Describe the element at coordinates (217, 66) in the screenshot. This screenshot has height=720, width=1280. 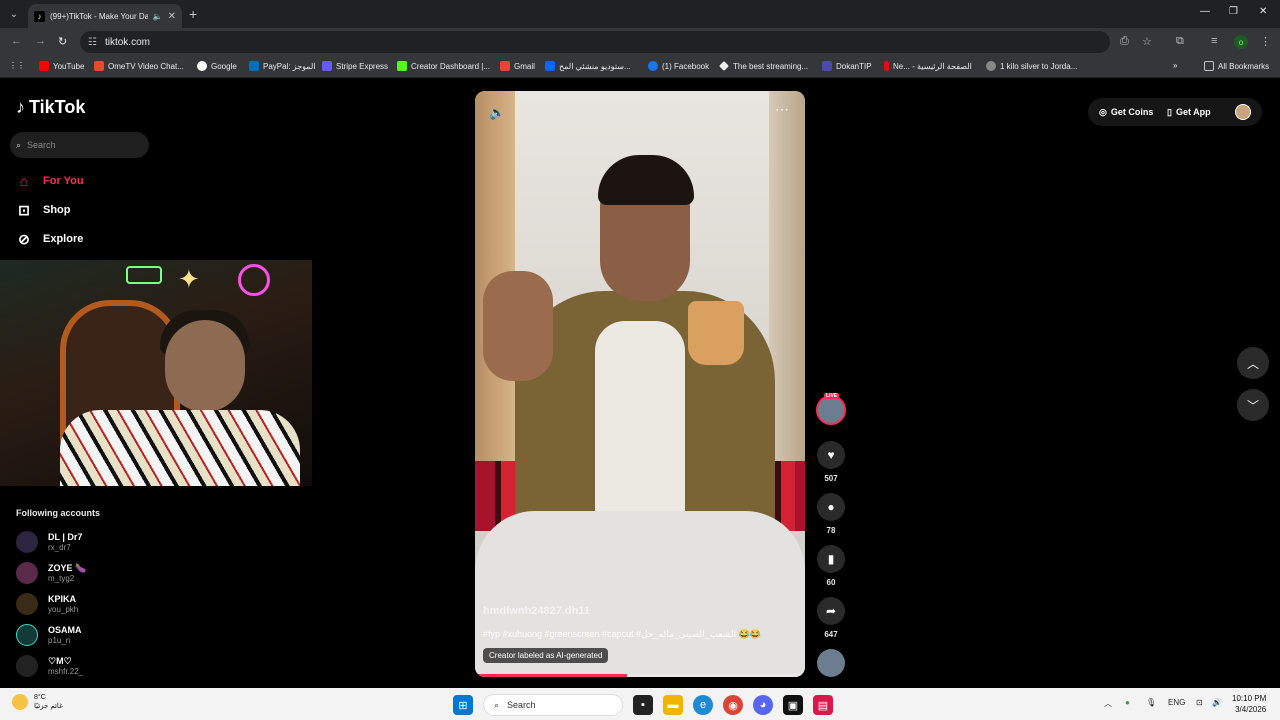
I see `bookmark-google: Google` at that location.